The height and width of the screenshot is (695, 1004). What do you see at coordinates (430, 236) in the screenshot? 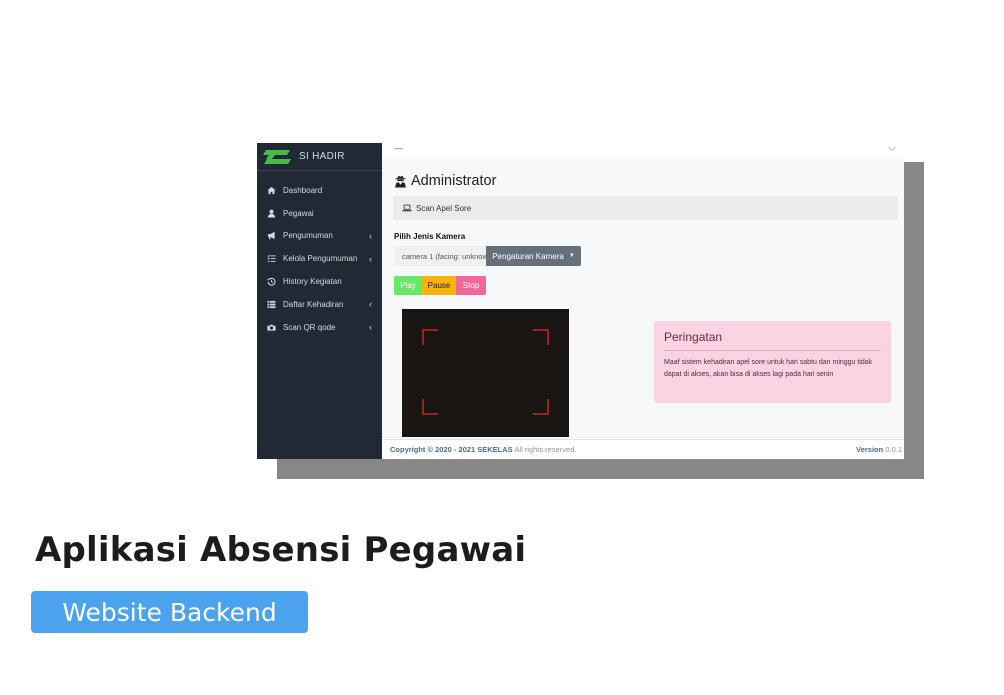
I see `camera-select-label: Pilih Jenis Kamera` at bounding box center [430, 236].